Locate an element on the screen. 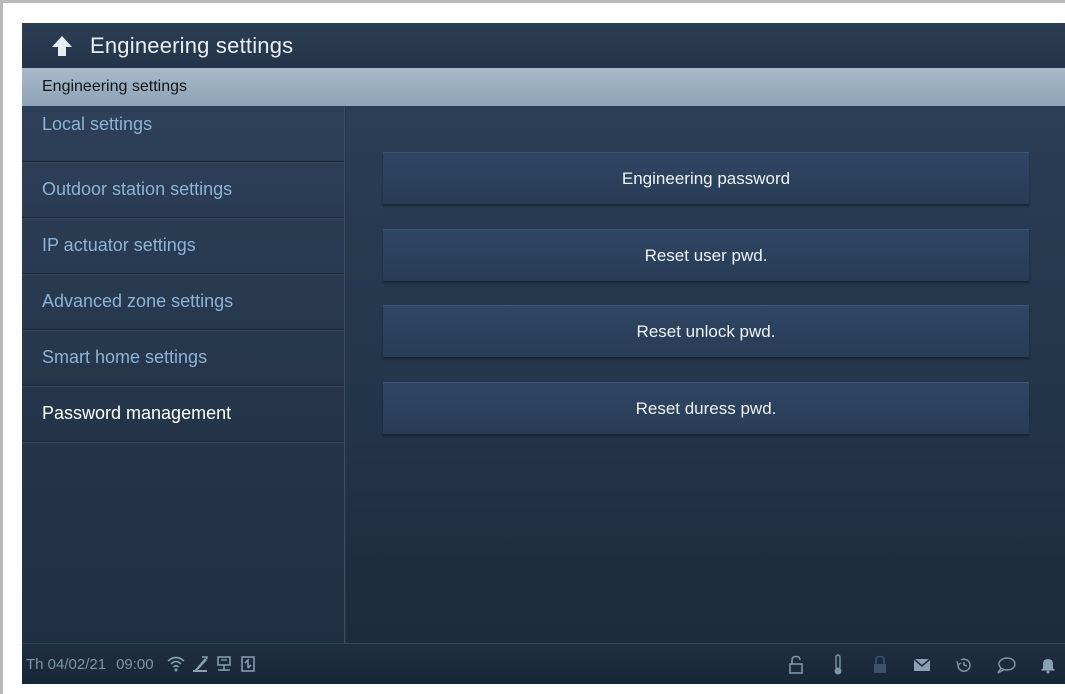  tool-icon is located at coordinates (200, 664).